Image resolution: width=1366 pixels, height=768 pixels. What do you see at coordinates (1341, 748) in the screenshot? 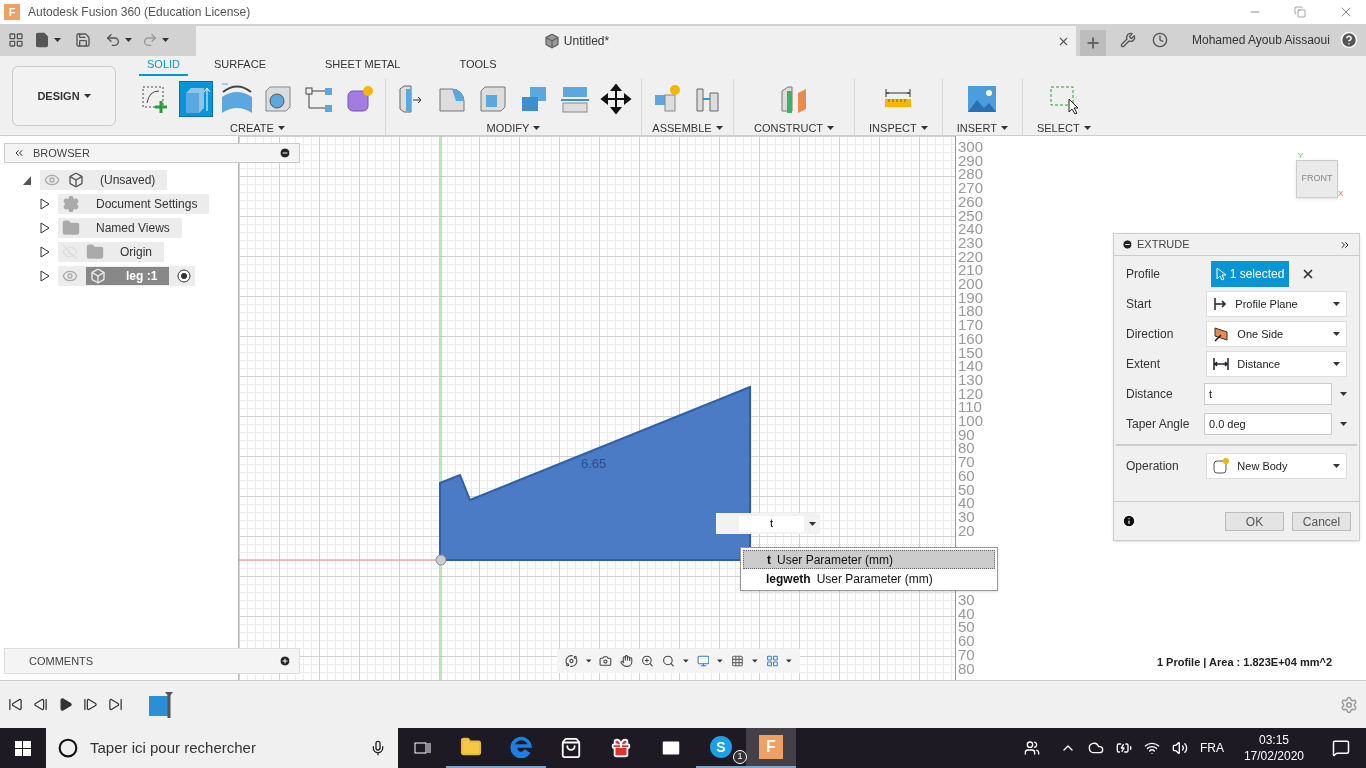
I see `notifications-icon` at bounding box center [1341, 748].